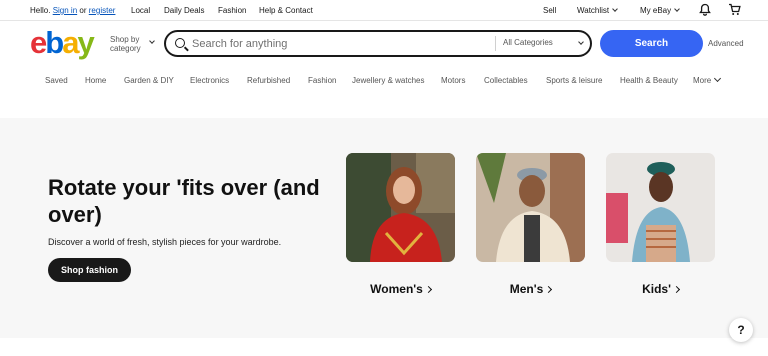 This screenshot has width=768, height=356. I want to click on womens-link: Women's, so click(400, 289).